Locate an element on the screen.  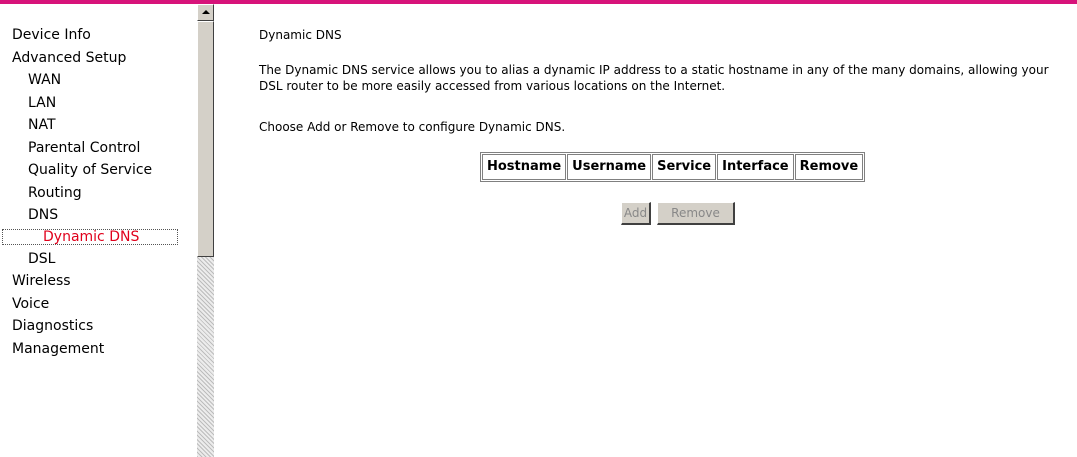
sidebar-item-lan: LAN is located at coordinates (98, 103).